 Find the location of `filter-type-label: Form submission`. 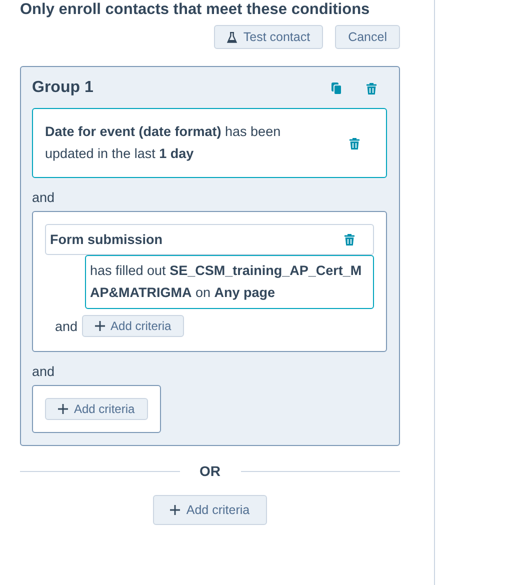

filter-type-label: Form submission is located at coordinates (106, 239).